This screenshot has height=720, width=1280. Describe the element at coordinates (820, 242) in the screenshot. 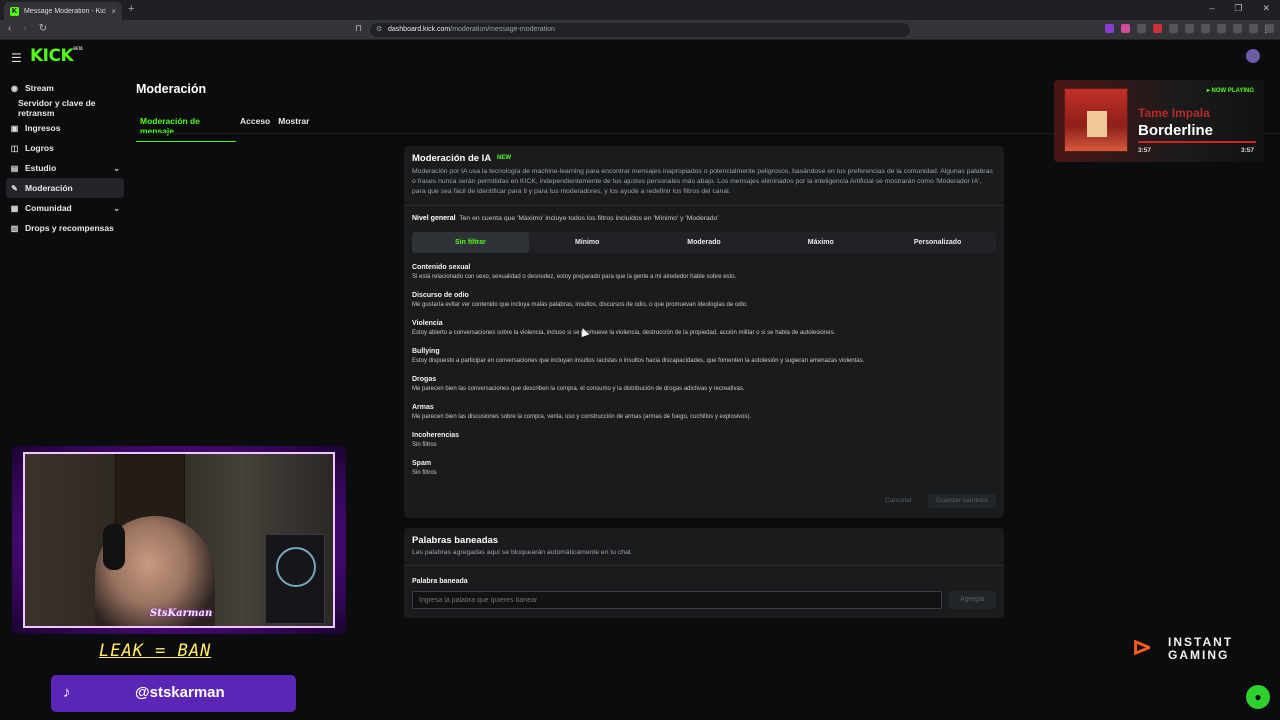

I see `level-maximum-button: Máximo` at that location.